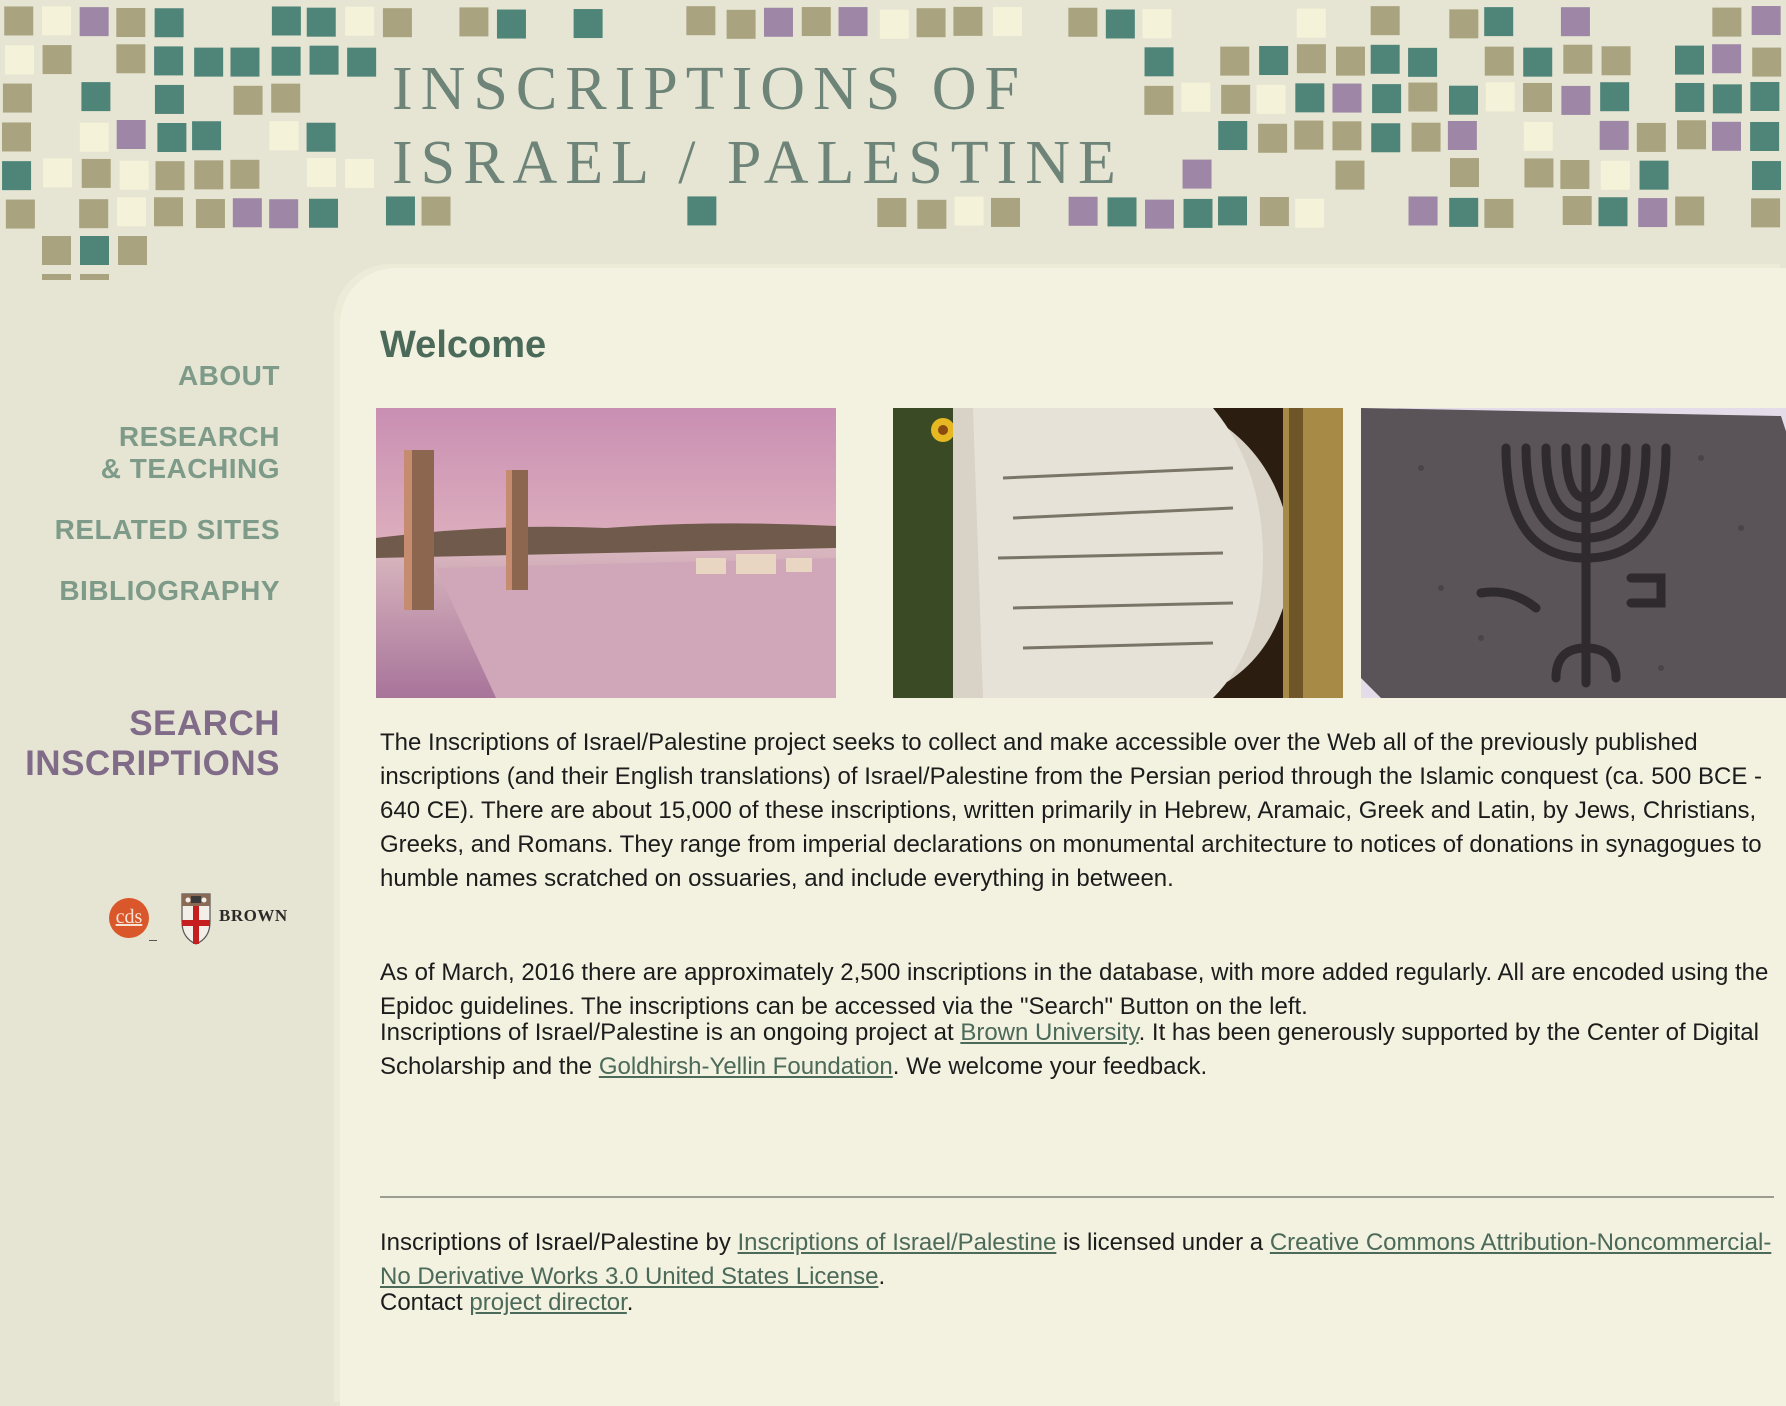 The height and width of the screenshot is (1406, 1786). What do you see at coordinates (547, 1302) in the screenshot?
I see `project-director-link: project director` at bounding box center [547, 1302].